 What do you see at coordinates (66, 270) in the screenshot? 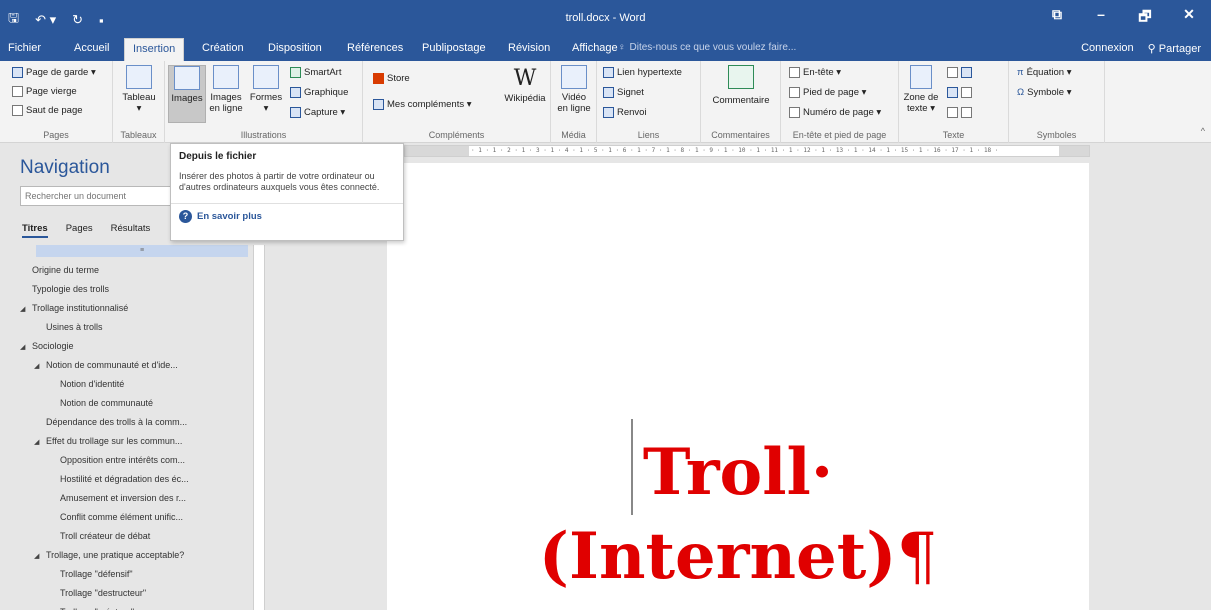
I see `nav-heading-label: Origine du terme` at bounding box center [66, 270].